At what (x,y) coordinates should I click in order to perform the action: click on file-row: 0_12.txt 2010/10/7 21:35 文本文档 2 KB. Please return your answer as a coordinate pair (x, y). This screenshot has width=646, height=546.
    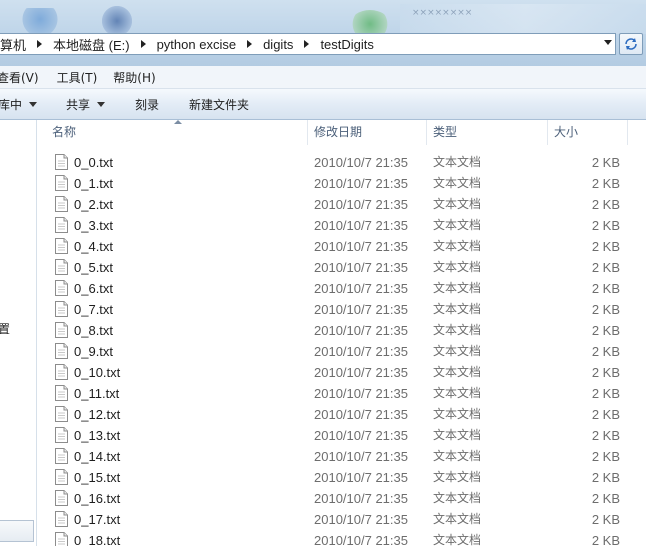
    Looking at the image, I should click on (341, 414).